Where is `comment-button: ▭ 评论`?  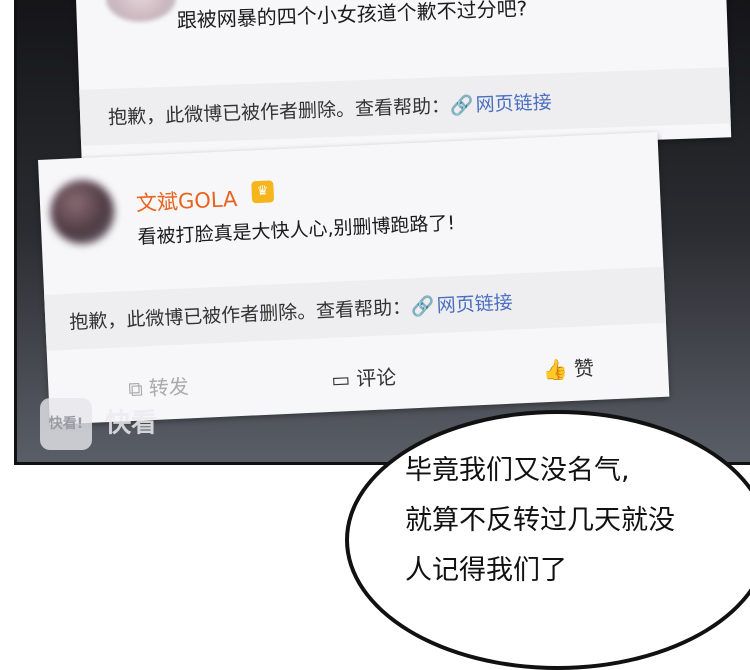 comment-button: ▭ 评论 is located at coordinates (364, 377).